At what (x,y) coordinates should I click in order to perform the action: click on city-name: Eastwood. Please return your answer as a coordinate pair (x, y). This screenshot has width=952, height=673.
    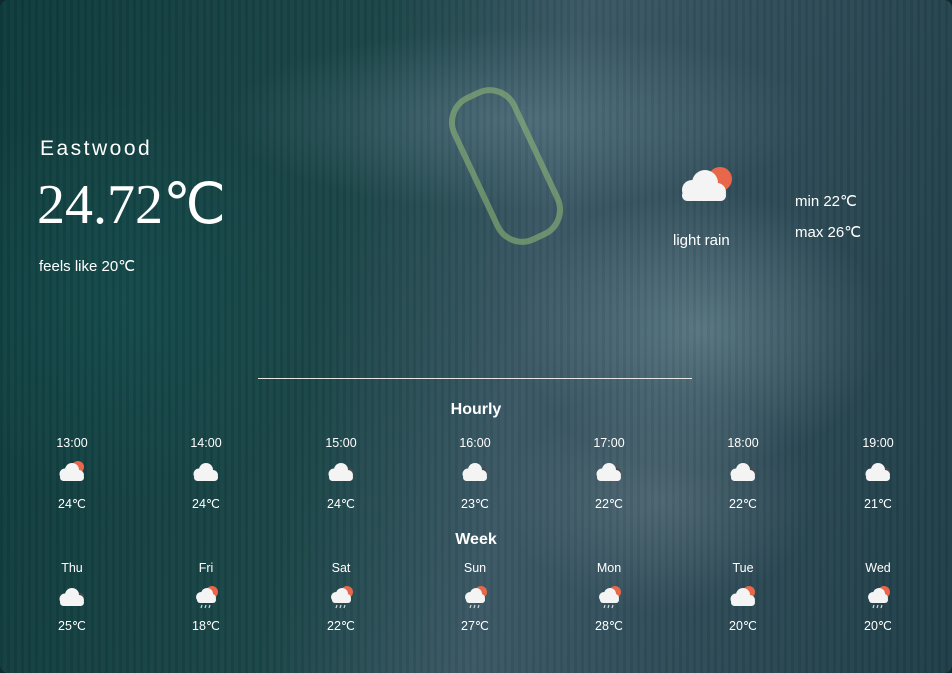
    Looking at the image, I should click on (96, 148).